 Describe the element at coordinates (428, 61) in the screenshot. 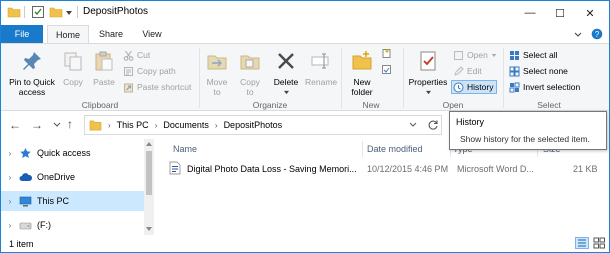

I see `properties-icon` at that location.